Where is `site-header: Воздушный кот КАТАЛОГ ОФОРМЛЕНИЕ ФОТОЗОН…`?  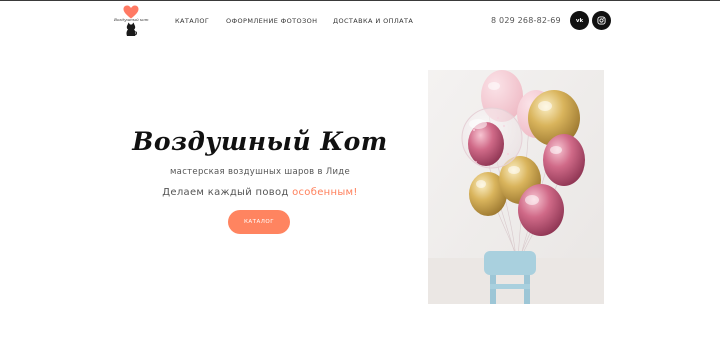 site-header: Воздушный кот КАТАЛОГ ОФОРМЛЕНИЕ ФОТОЗОН… is located at coordinates (360, 21).